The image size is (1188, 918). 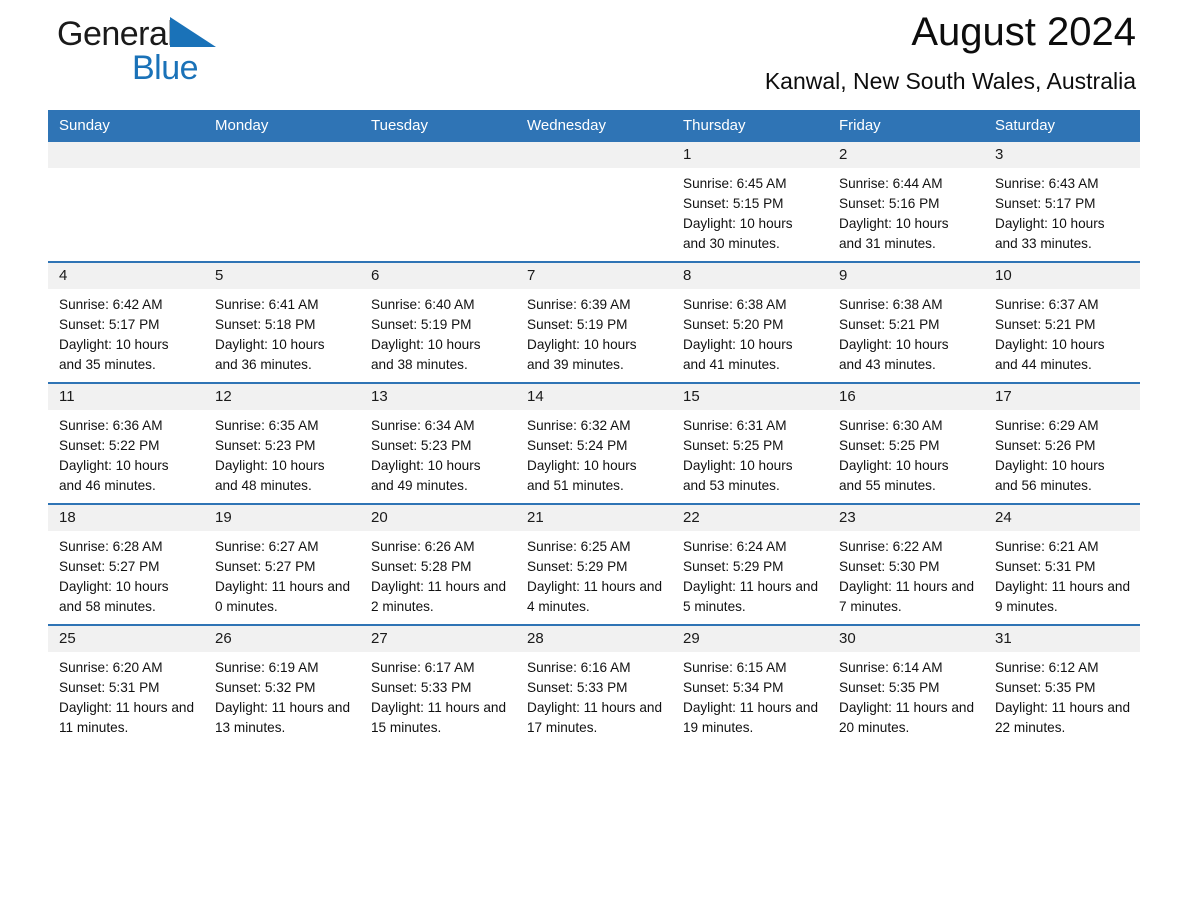 I want to click on day-number: 17, so click(x=1062, y=397).